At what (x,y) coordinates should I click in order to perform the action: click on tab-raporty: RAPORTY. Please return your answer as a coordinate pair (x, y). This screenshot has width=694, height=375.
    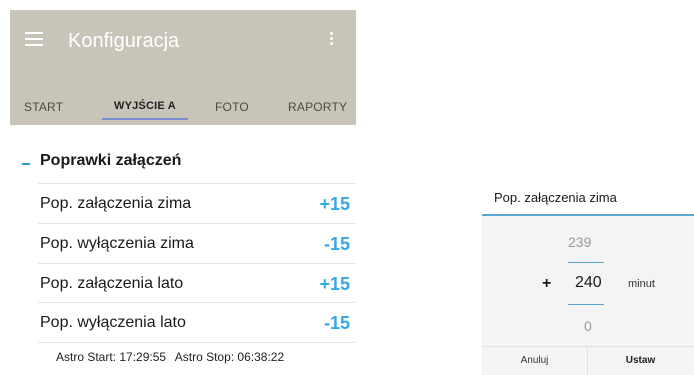
    Looking at the image, I should click on (317, 107).